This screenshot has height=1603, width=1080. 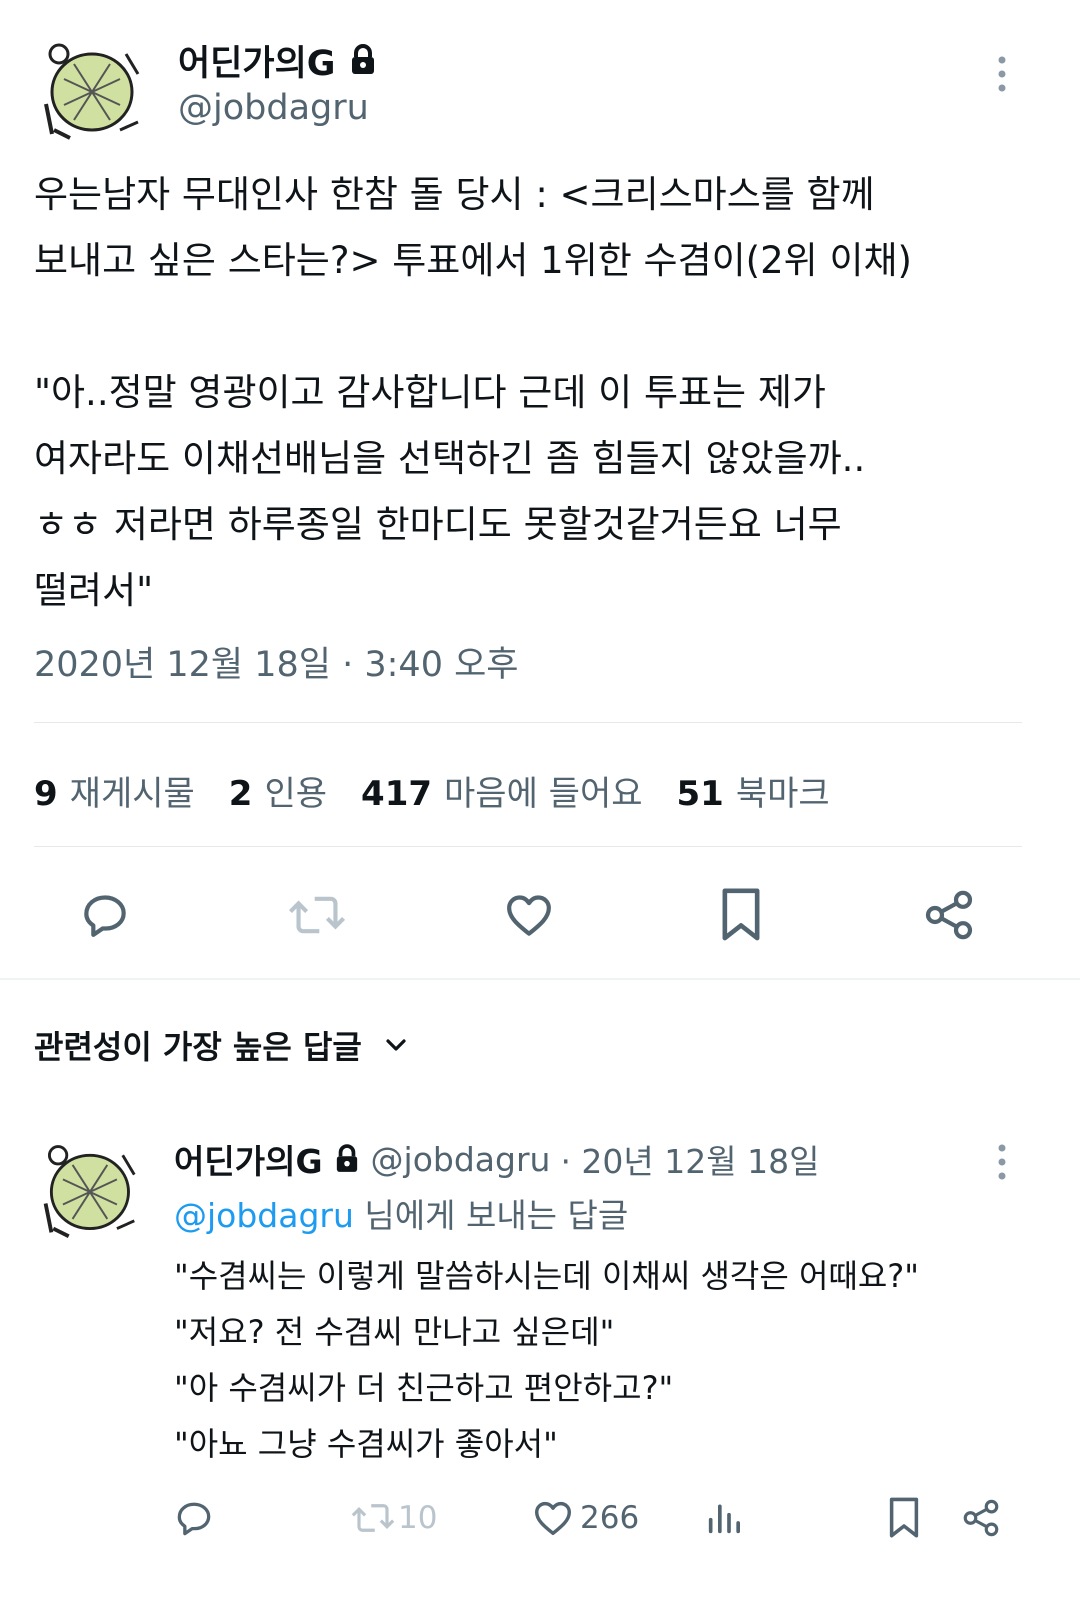 I want to click on stat-bookmarks-label: 북마크, so click(x=782, y=794).